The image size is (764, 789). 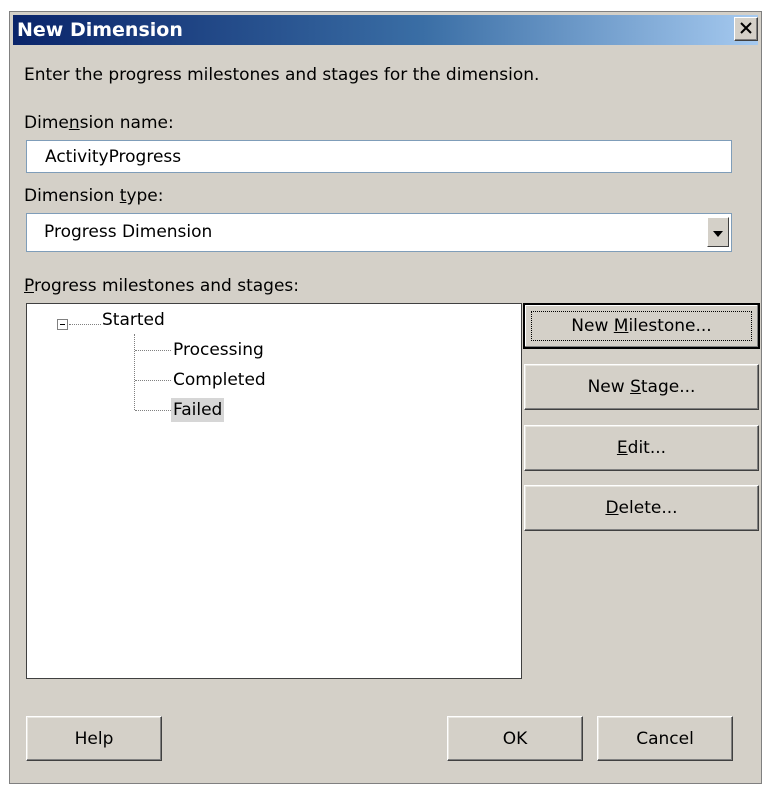 I want to click on help-label: Help, so click(x=94, y=738).